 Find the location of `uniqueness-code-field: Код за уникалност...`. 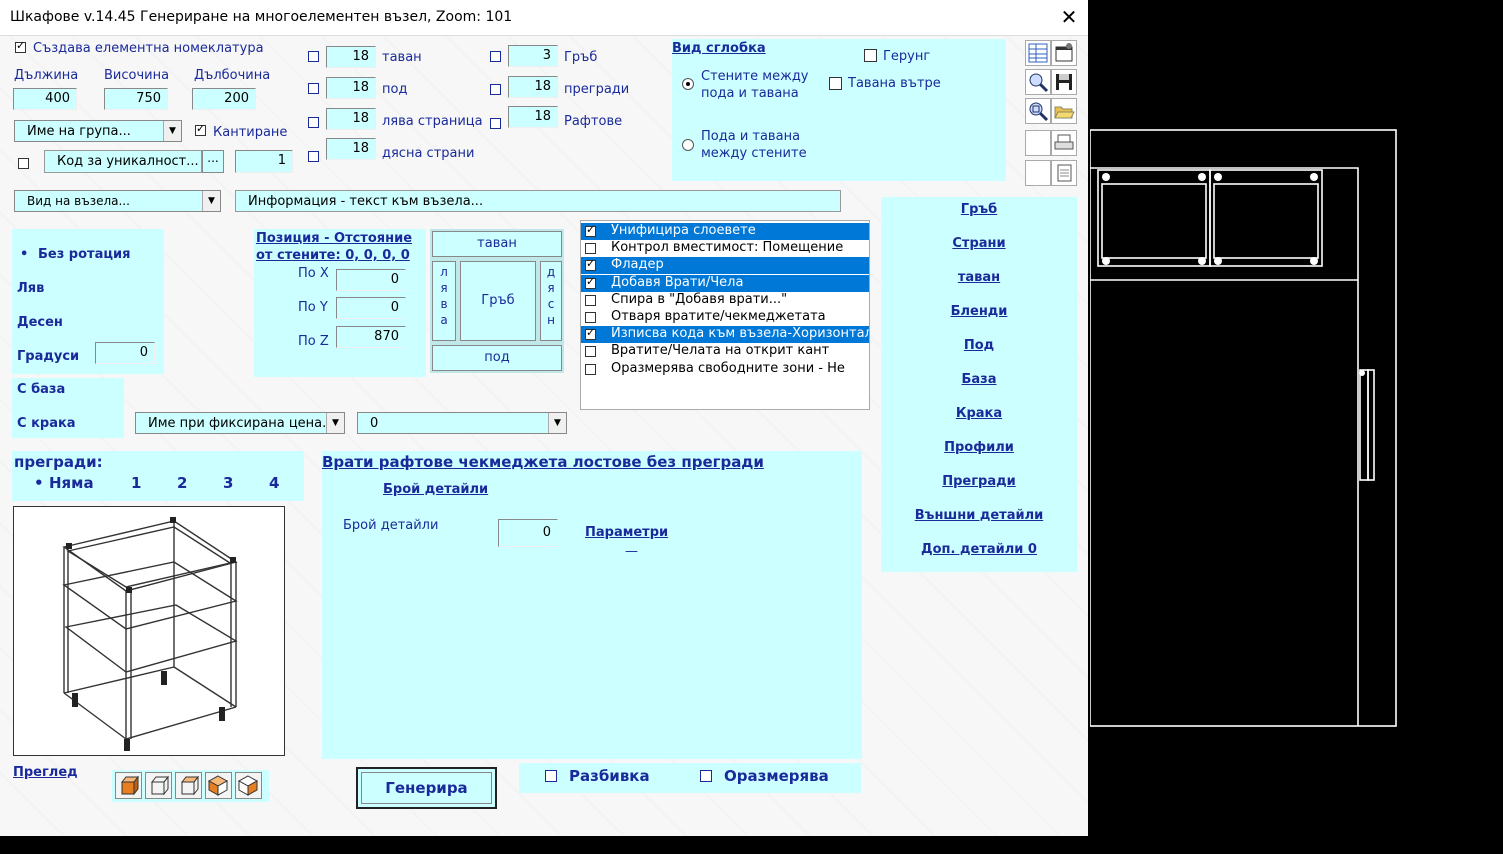

uniqueness-code-field: Код за уникалност... is located at coordinates (123, 161).